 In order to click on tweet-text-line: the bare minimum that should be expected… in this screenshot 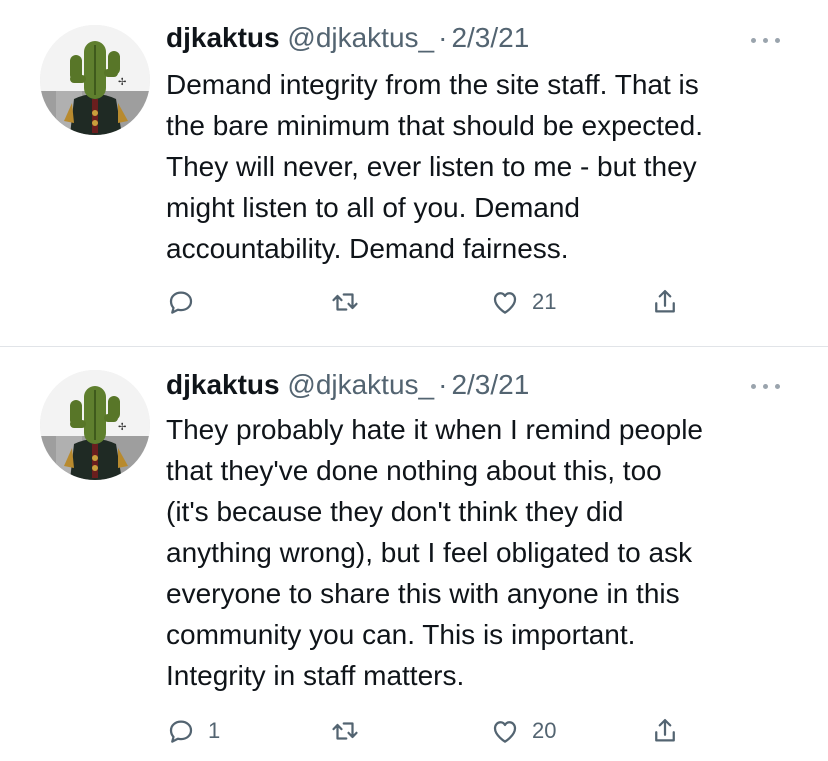, I will do `click(434, 125)`.